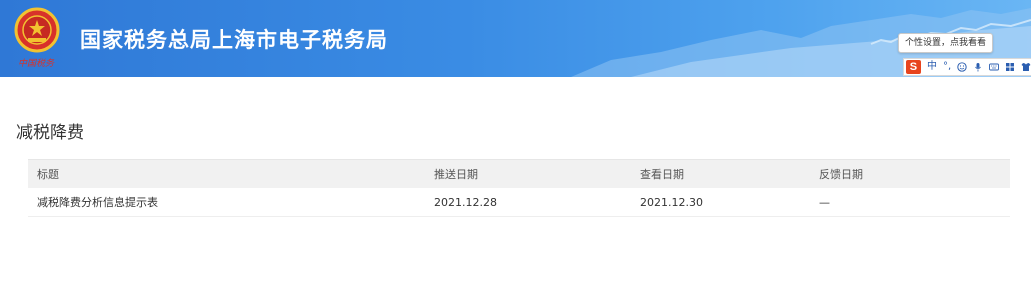  I want to click on column-header-title: 标题, so click(48, 174).